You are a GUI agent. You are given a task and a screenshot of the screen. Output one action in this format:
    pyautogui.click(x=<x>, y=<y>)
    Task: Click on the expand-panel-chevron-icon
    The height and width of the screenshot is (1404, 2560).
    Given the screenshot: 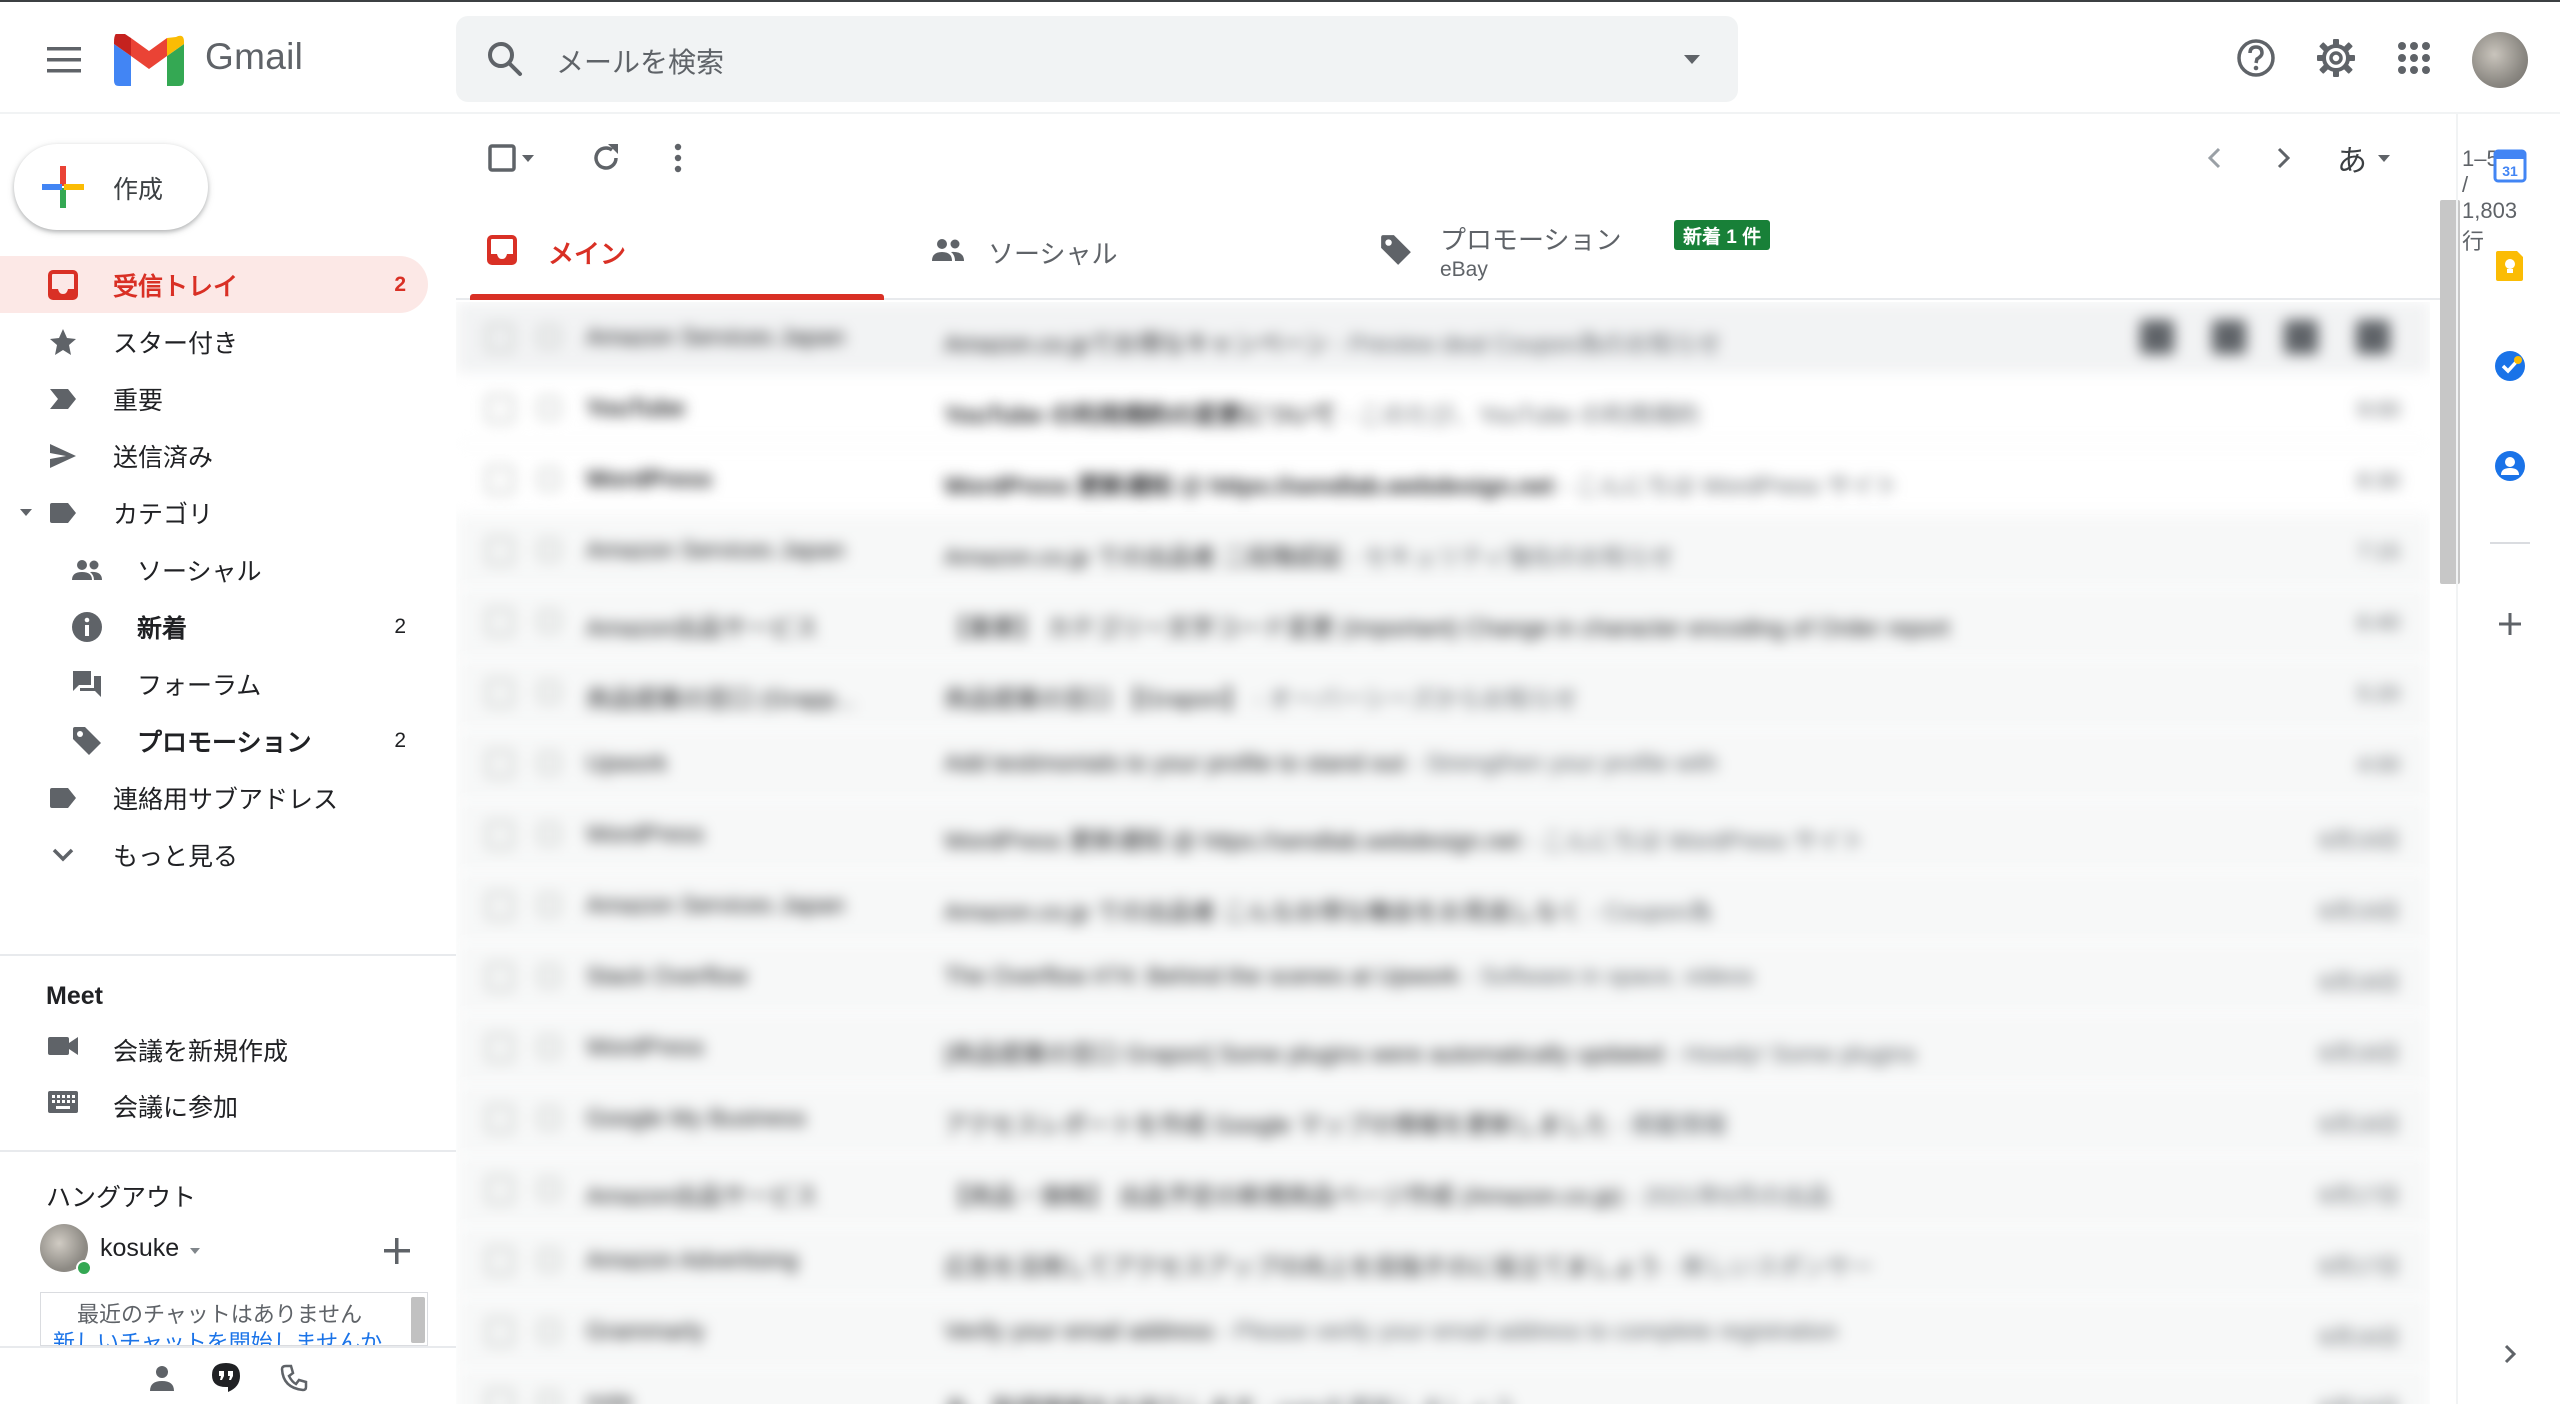 What is the action you would take?
    pyautogui.click(x=2510, y=1354)
    